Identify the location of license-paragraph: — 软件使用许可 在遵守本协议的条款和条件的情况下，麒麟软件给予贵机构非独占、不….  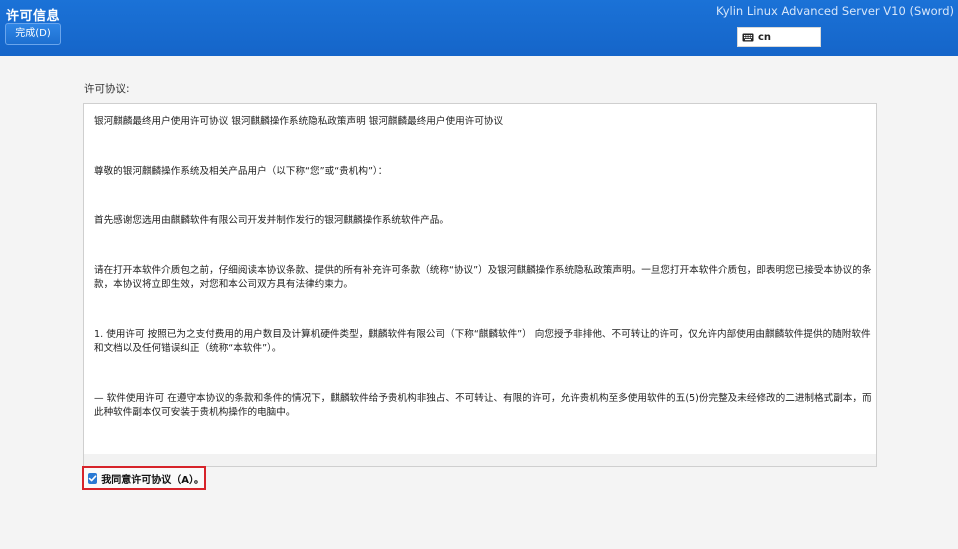
(483, 405).